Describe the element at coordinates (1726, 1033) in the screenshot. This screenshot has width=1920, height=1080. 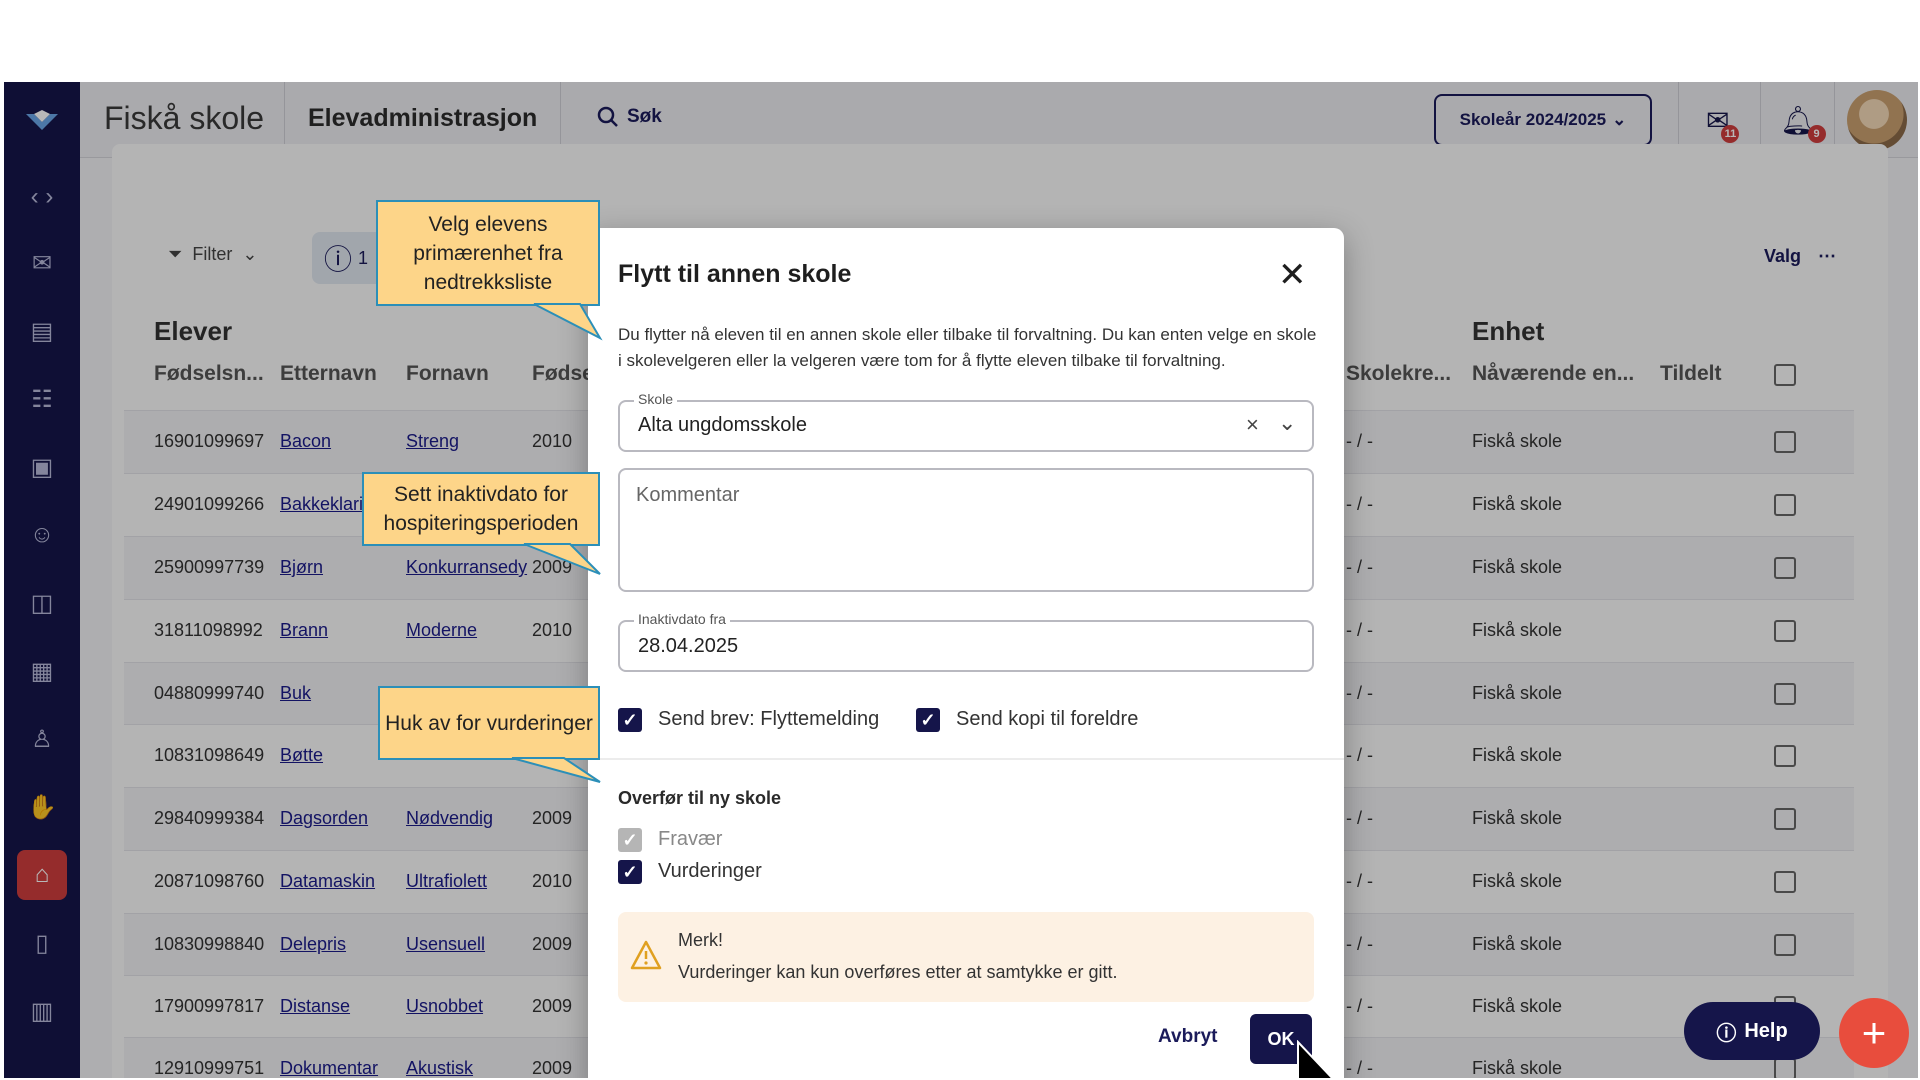
I see `question-icon: ⓘ` at that location.